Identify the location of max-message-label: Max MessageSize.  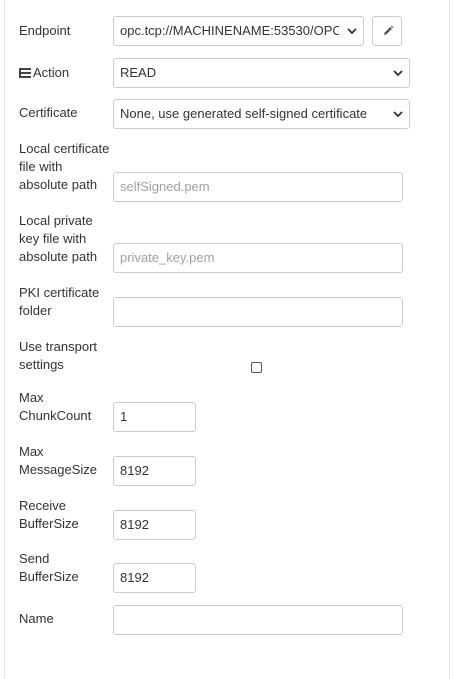
(58, 461).